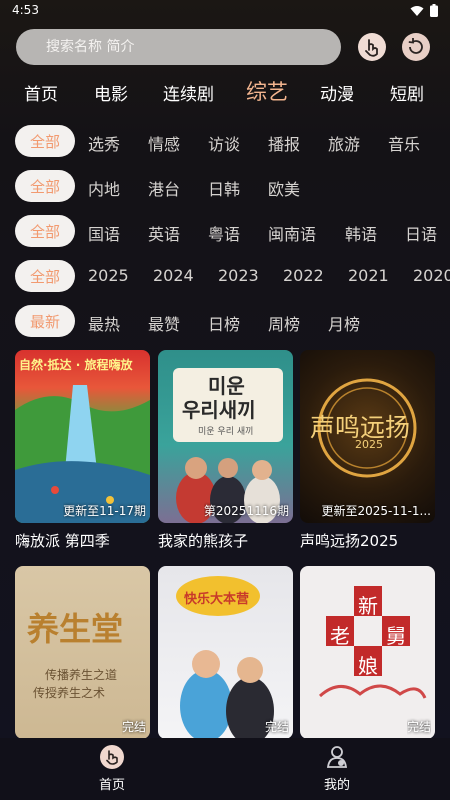 Image resolution: width=450 pixels, height=800 pixels. What do you see at coordinates (284, 143) in the screenshot?
I see `filter-option: 播报` at bounding box center [284, 143].